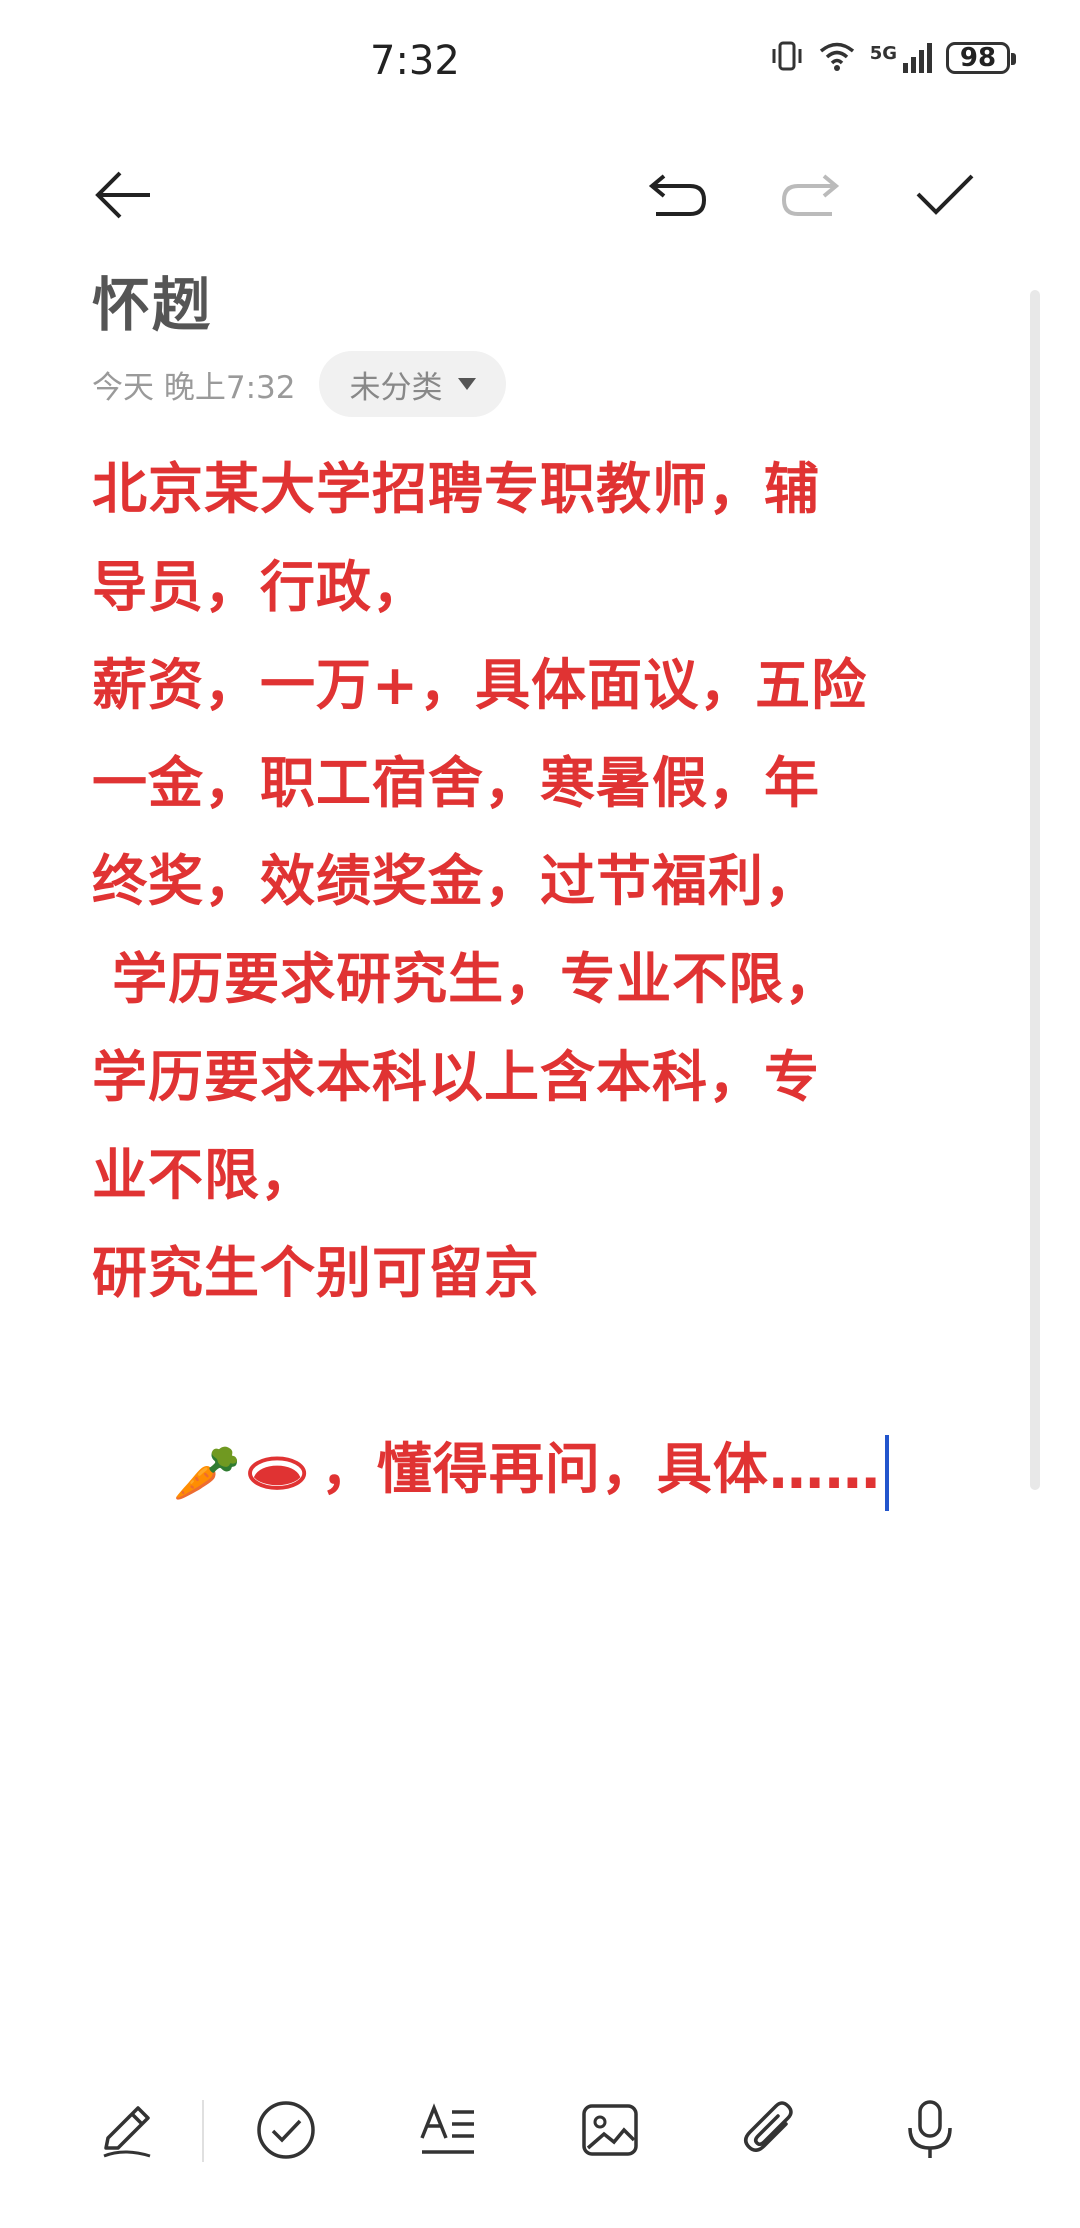 The height and width of the screenshot is (2228, 1080). I want to click on check-icon, so click(945, 195).